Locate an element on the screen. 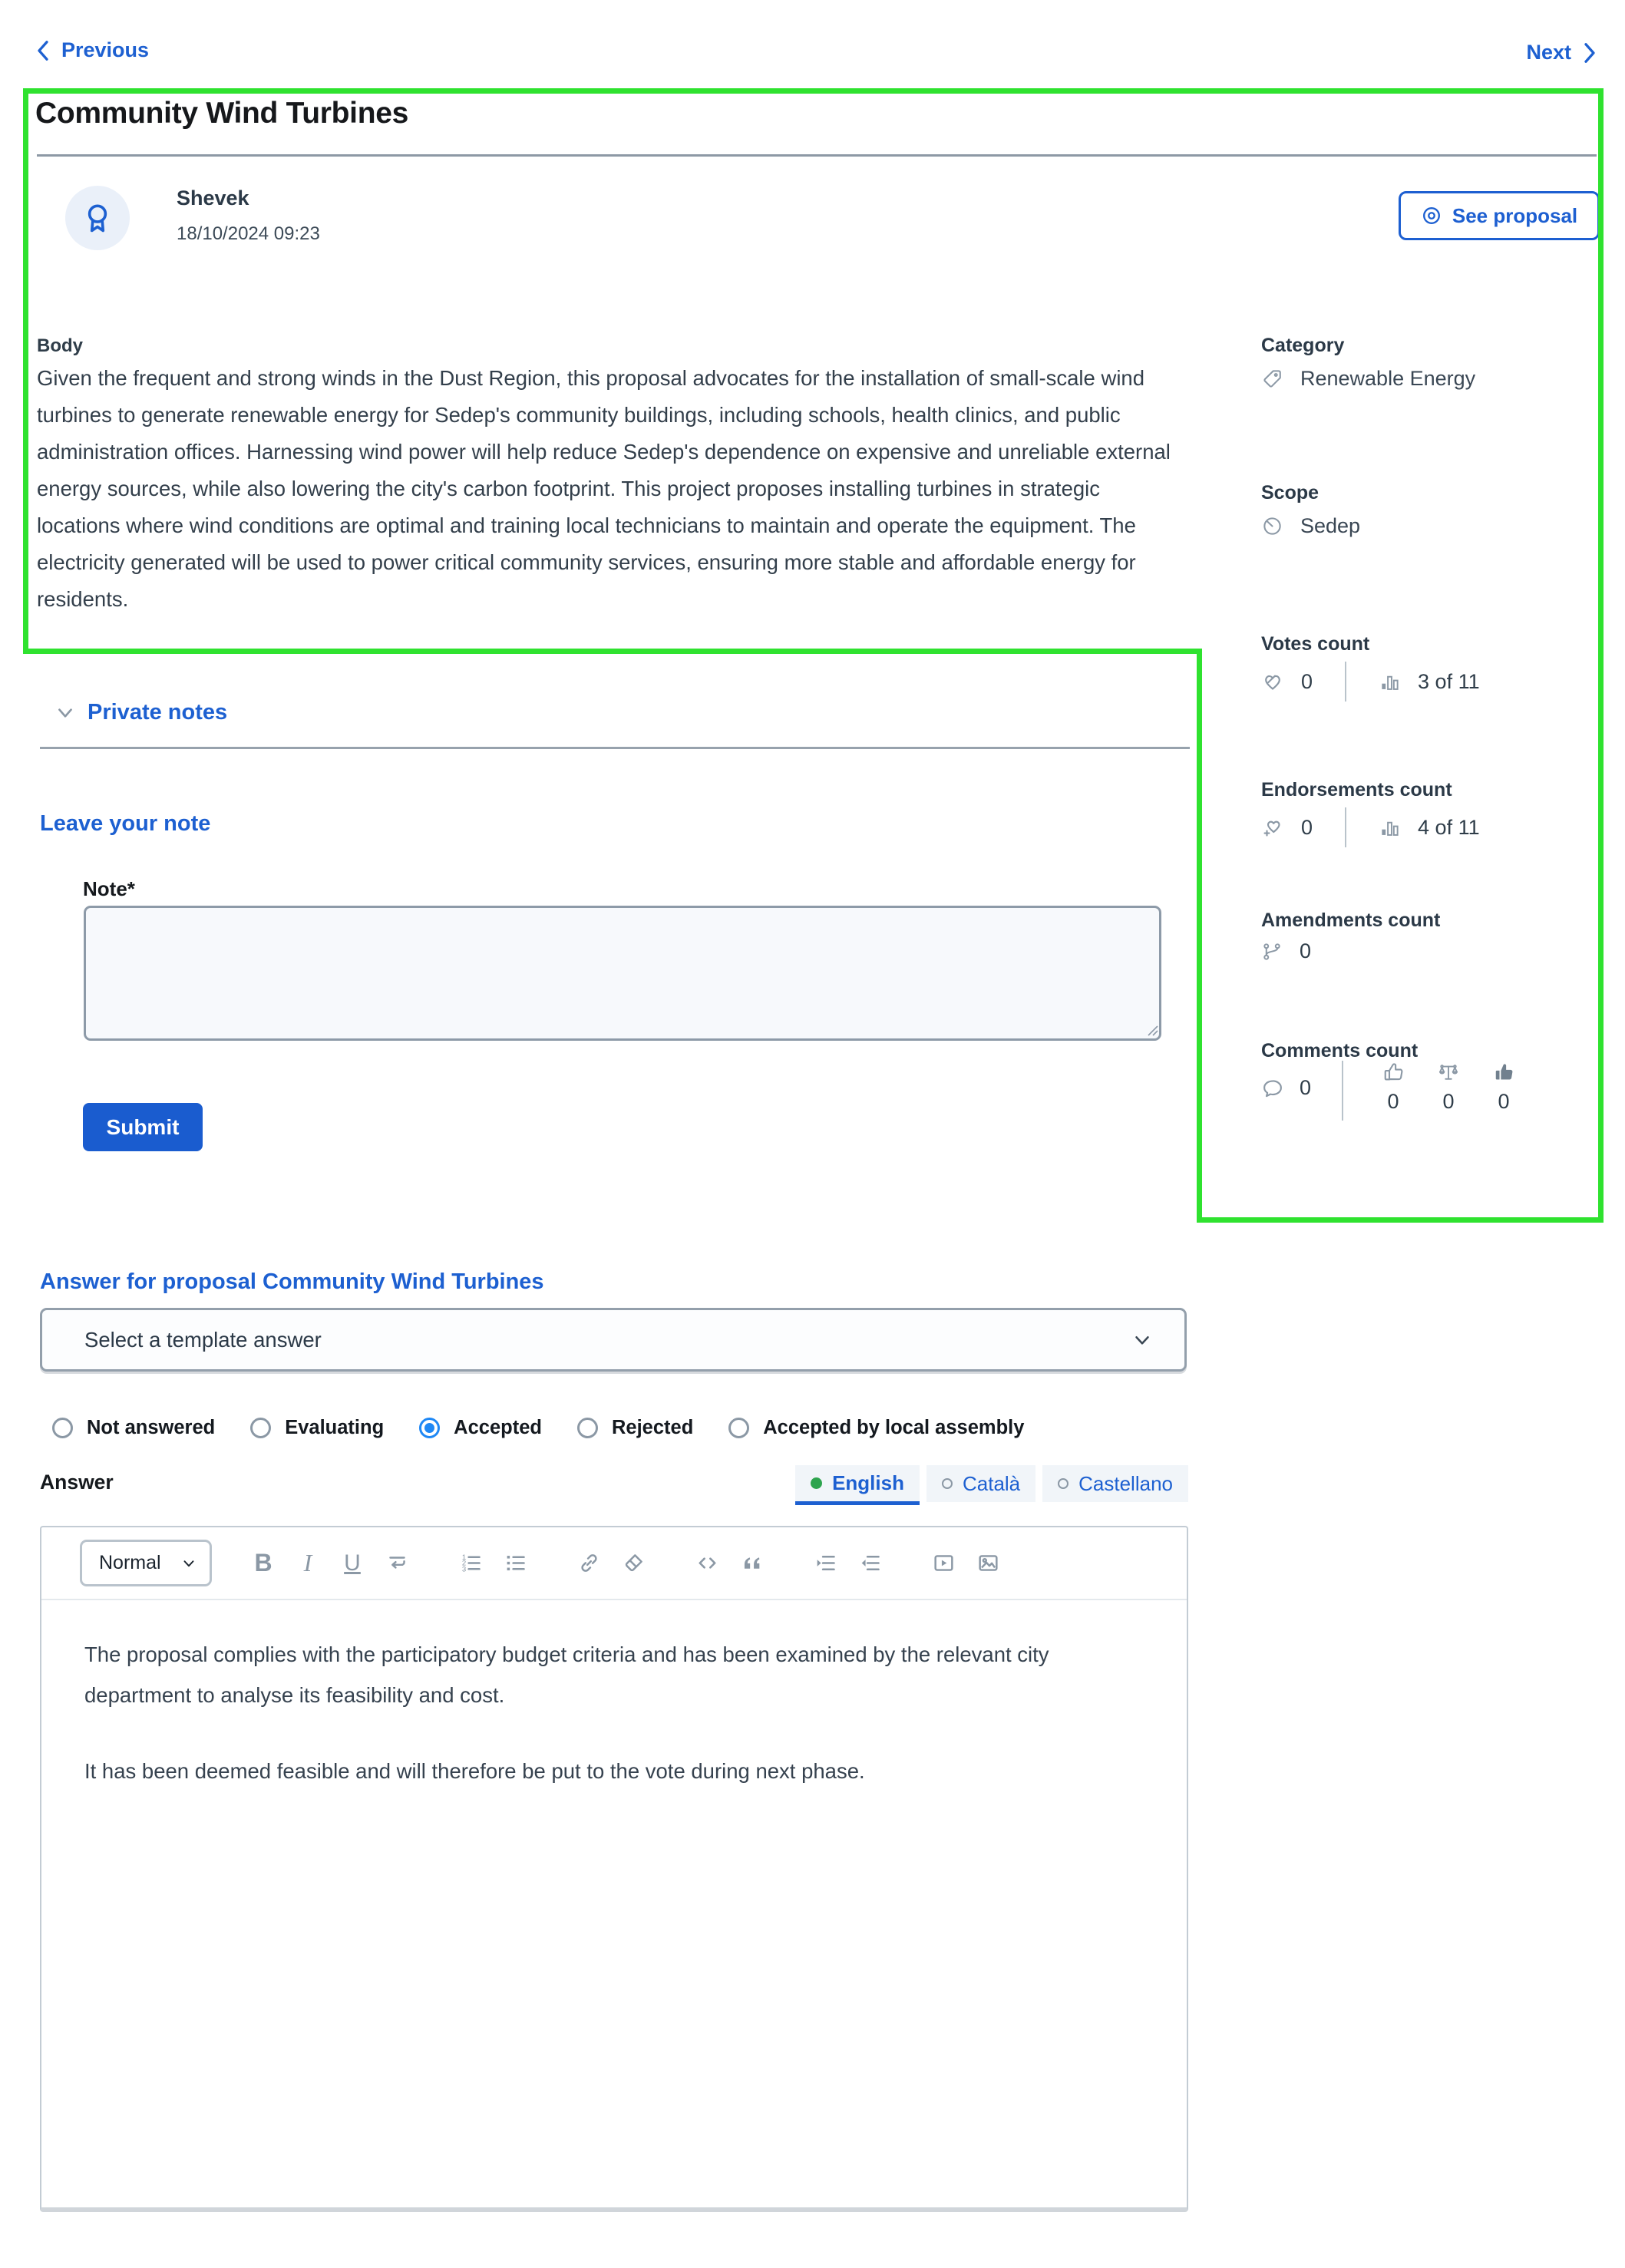 The width and height of the screenshot is (1625, 2268). blockquote-button is located at coordinates (751, 1564).